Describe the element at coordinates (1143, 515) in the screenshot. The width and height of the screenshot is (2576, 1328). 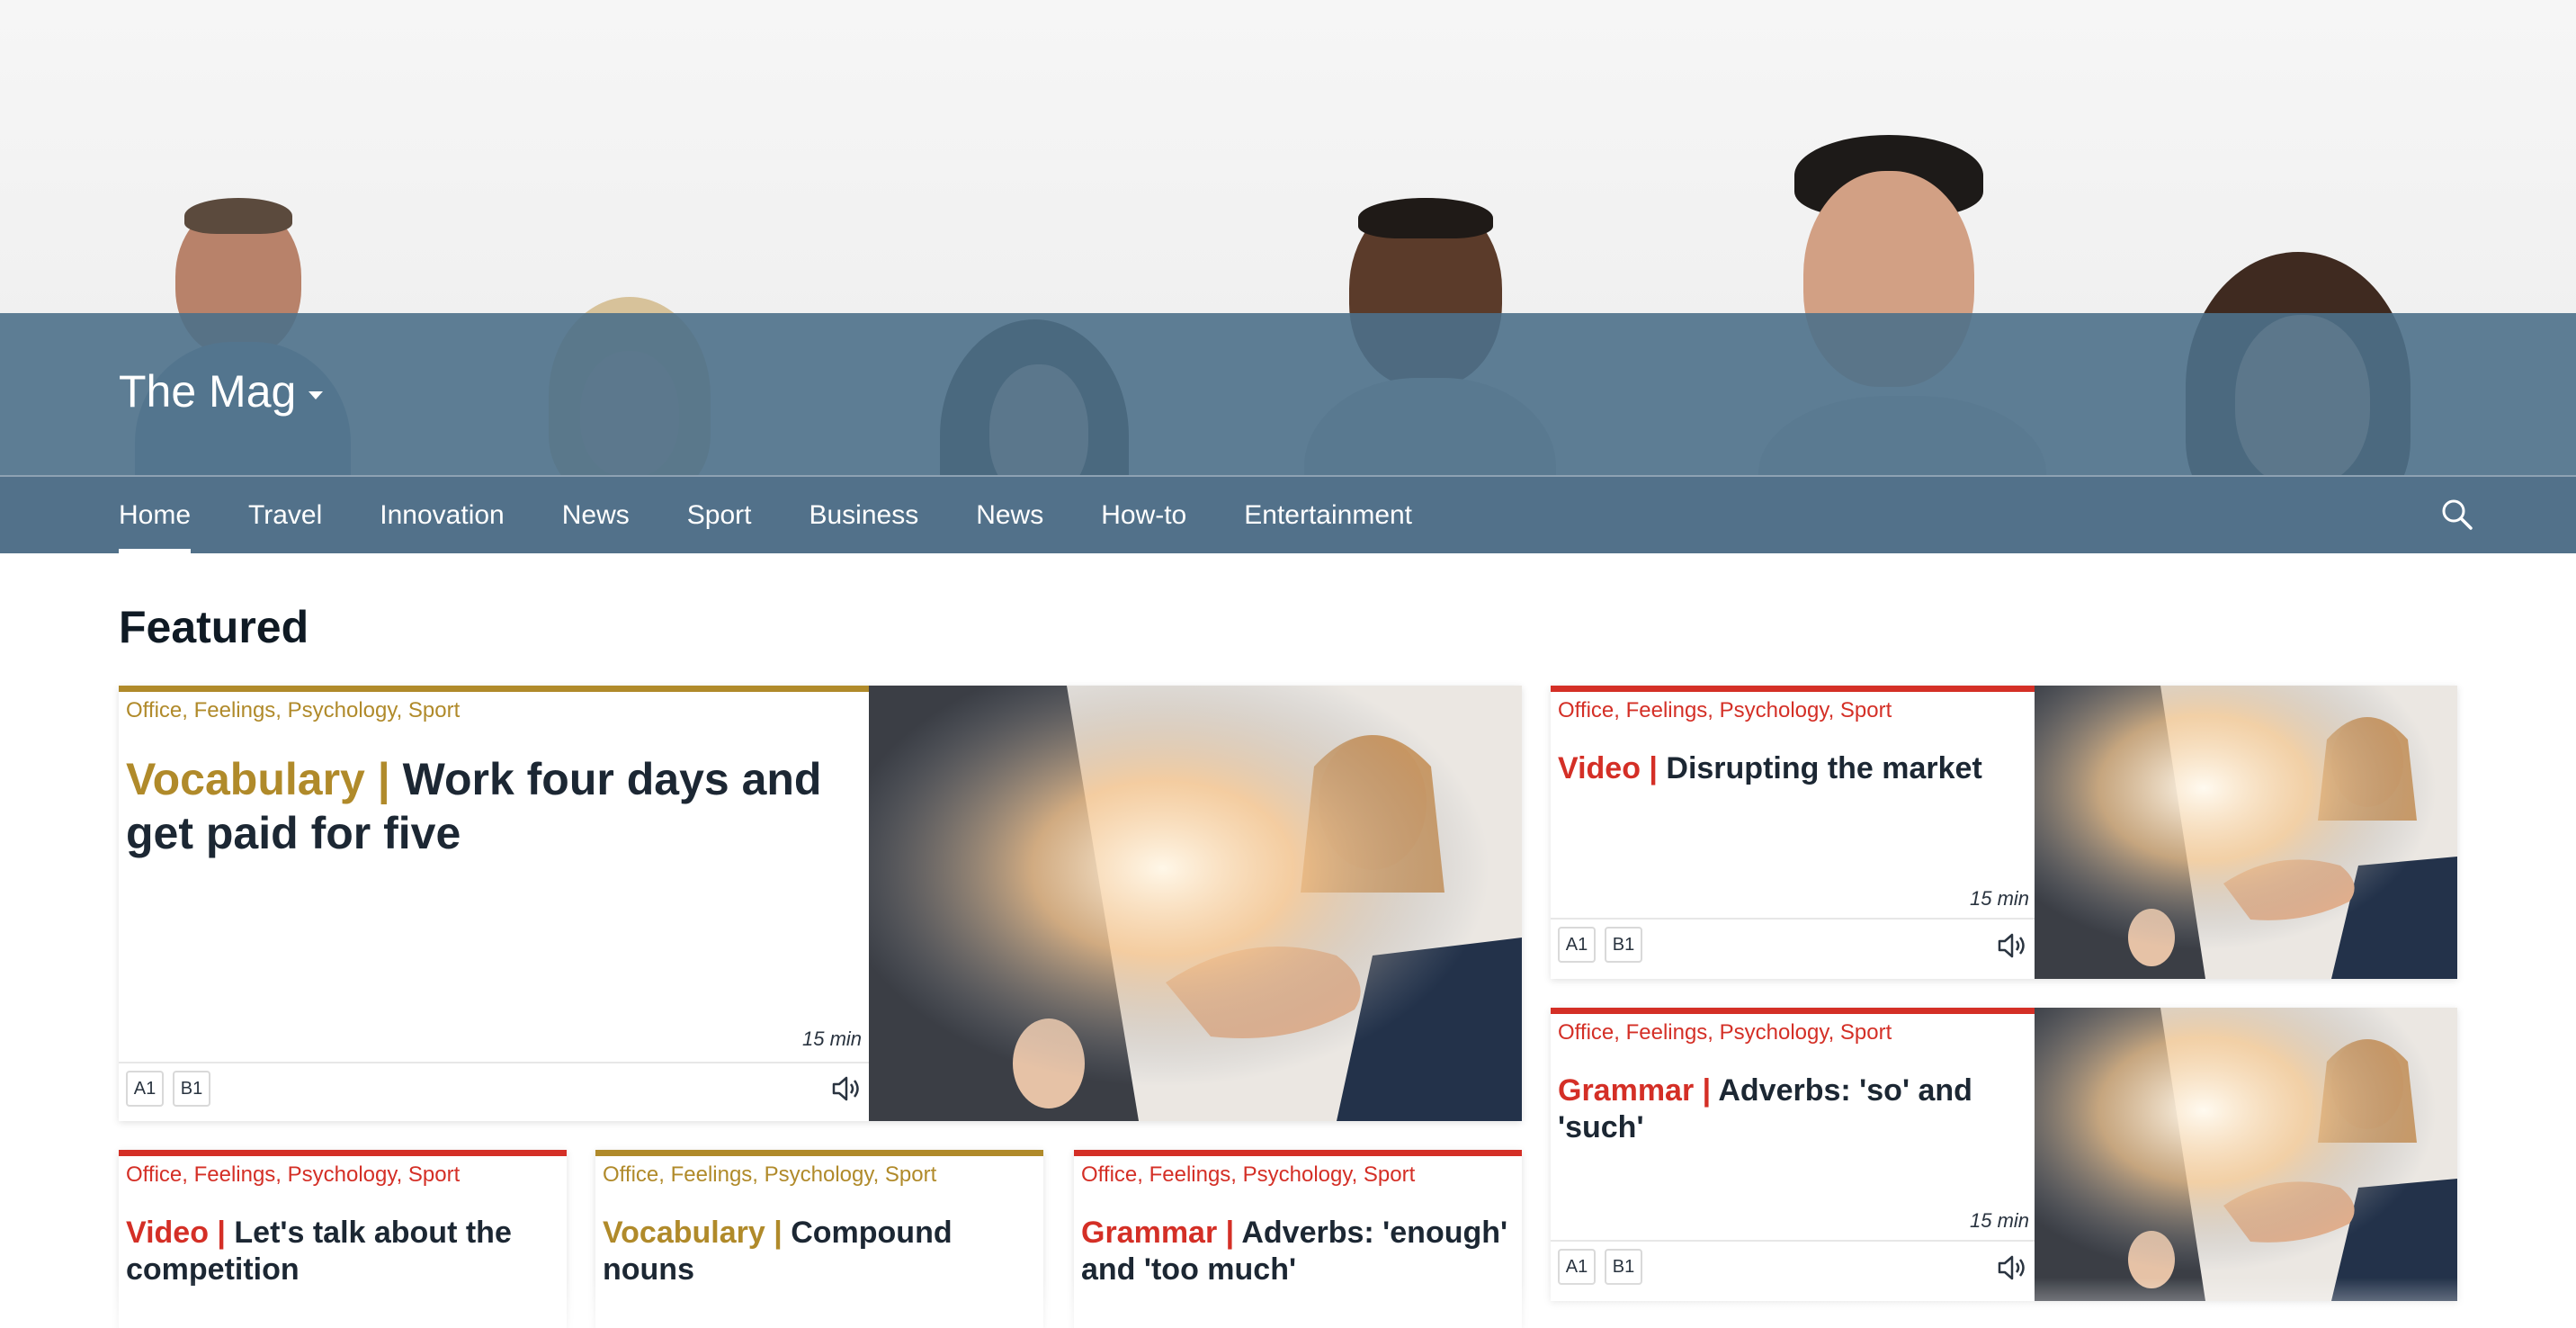
I see `nav-item-how-to: How-to` at that location.